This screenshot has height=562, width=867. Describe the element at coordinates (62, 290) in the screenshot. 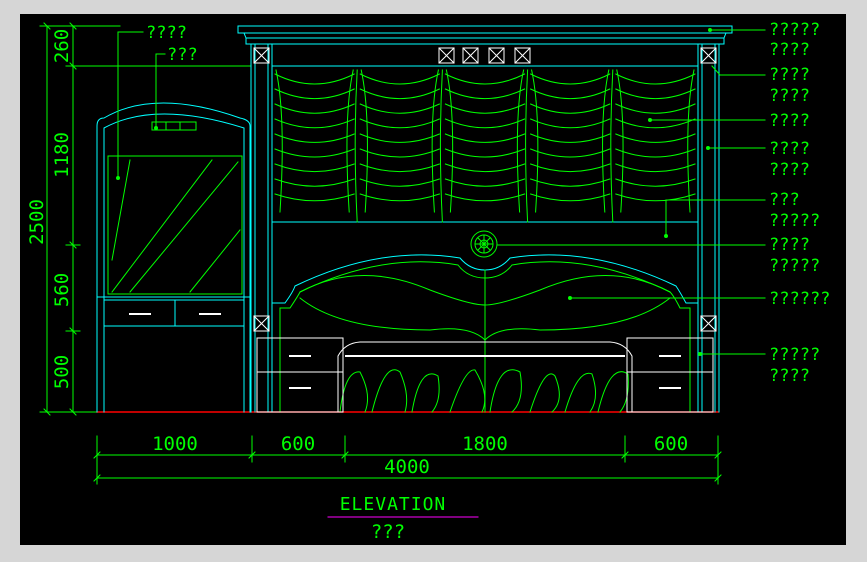

I see `dim-height-headboard: 560` at that location.